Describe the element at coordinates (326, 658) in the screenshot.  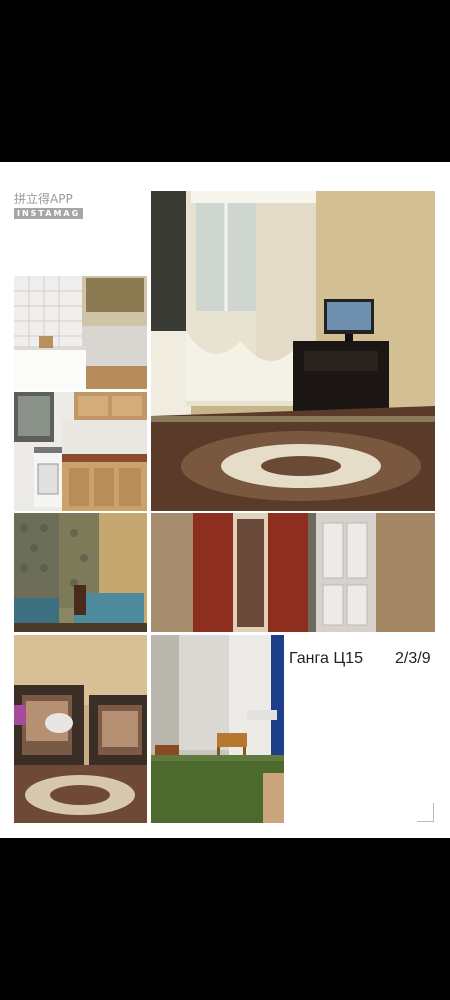
I see `listing-title: Ганга Ц15` at that location.